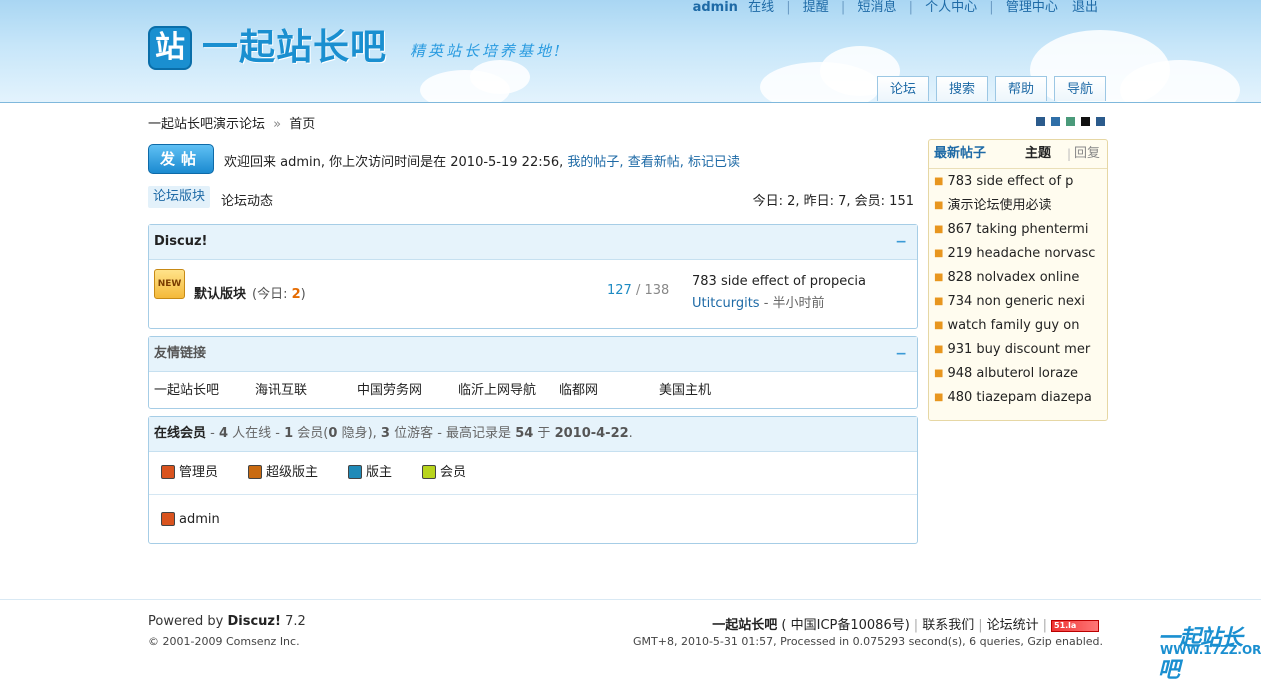 This screenshot has width=1261, height=684. Describe the element at coordinates (1032, 7) in the screenshot. I see `admin-center-link: 管理中心` at that location.